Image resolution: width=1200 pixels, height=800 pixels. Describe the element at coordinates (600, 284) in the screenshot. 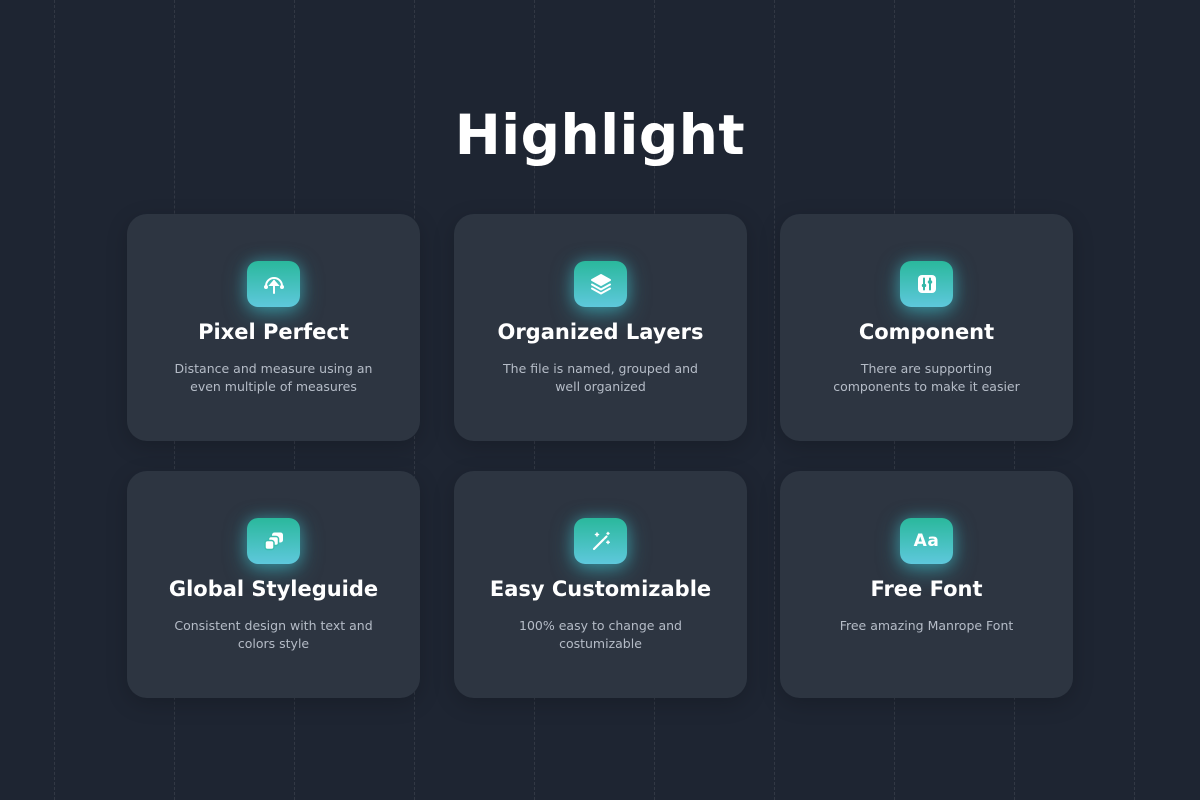

I see `layers-icon` at that location.